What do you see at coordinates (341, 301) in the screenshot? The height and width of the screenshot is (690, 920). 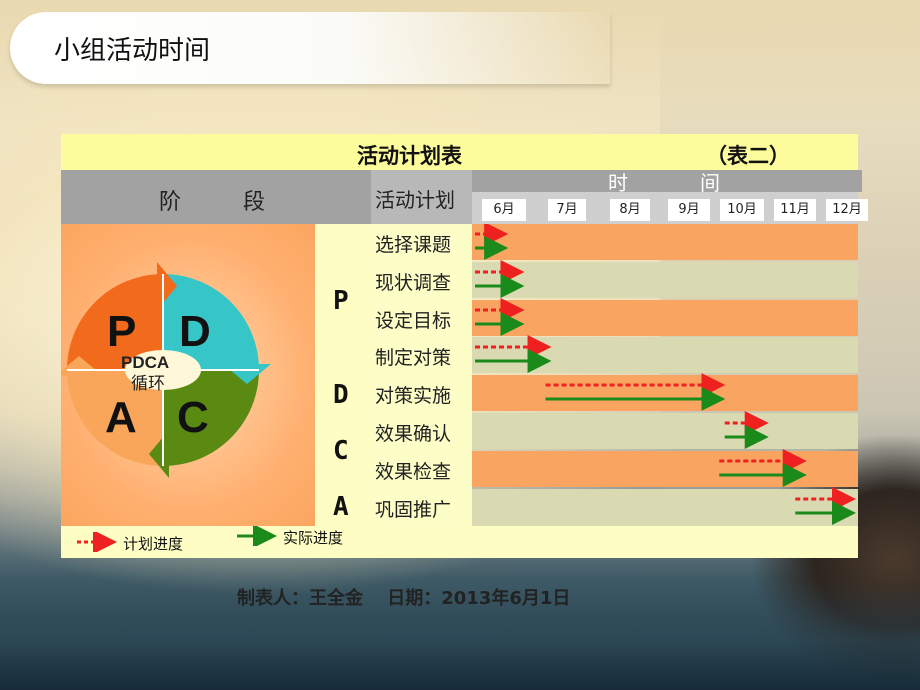 I see `stage-letter-p: P` at bounding box center [341, 301].